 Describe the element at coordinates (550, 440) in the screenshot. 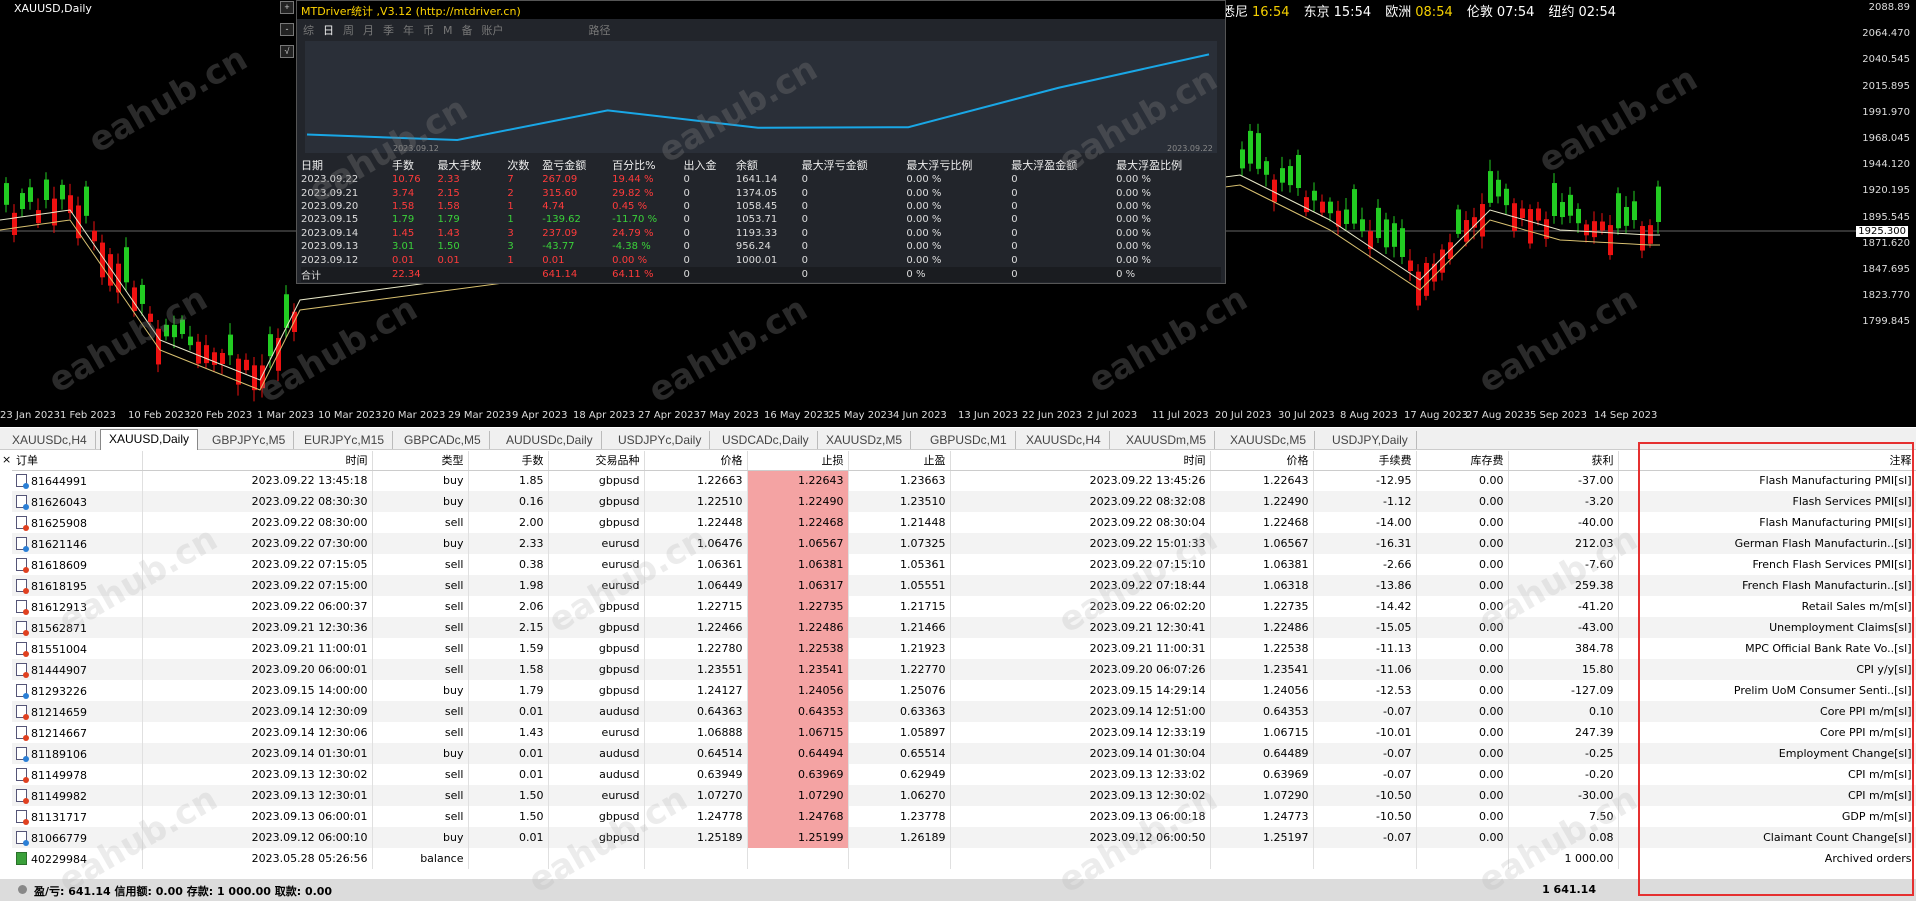

I see `chart-tab: AUDUSDc,Daily` at that location.